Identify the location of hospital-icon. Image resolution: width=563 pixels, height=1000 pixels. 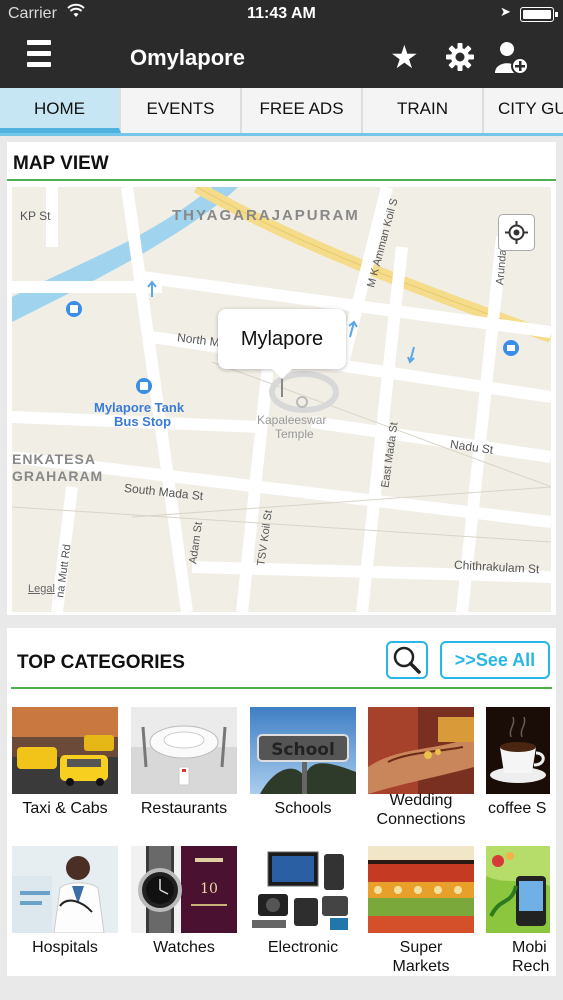
(65, 889).